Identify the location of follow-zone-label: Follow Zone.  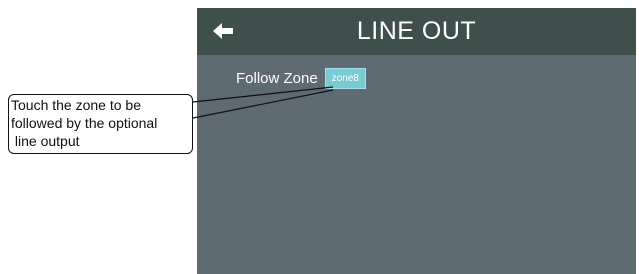
(277, 78).